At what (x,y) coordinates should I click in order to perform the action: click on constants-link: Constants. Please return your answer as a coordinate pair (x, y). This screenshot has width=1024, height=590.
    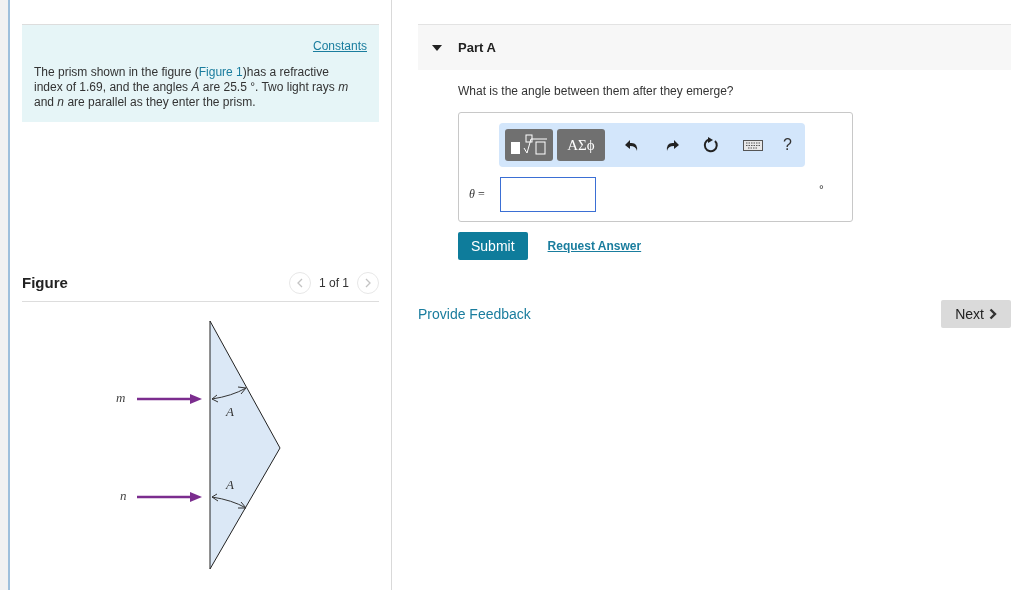
    Looking at the image, I should click on (339, 46).